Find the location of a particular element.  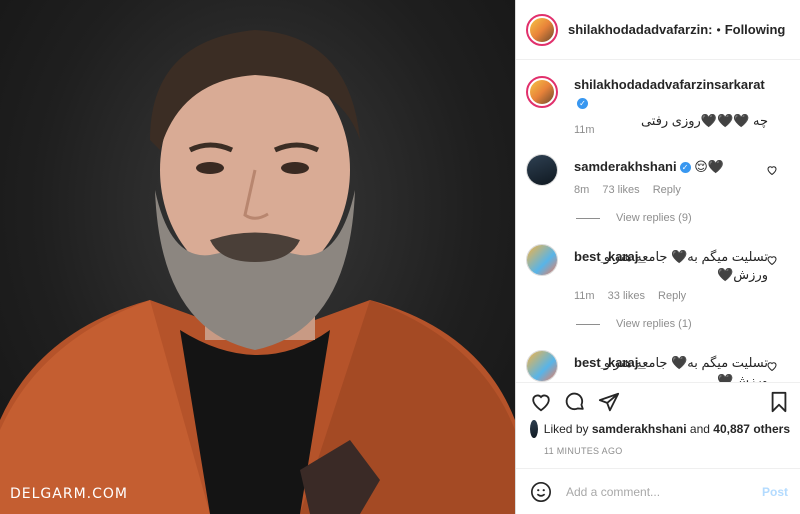

comment-icon is located at coordinates (575, 402).